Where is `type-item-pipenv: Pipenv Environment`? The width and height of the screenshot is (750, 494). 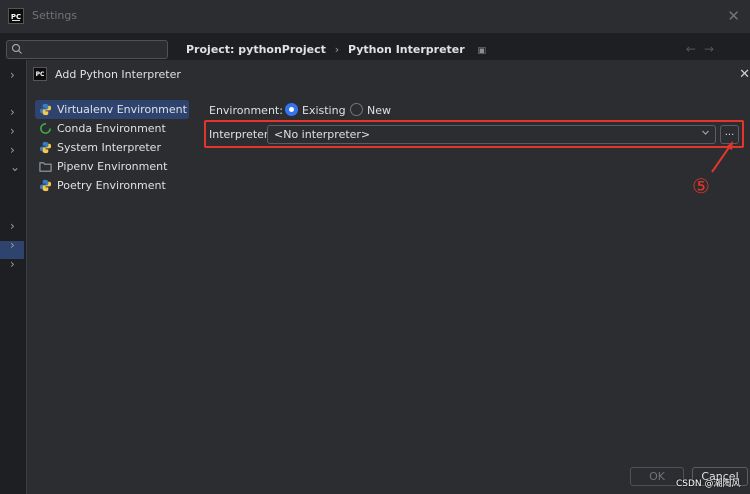 type-item-pipenv: Pipenv Environment is located at coordinates (112, 166).